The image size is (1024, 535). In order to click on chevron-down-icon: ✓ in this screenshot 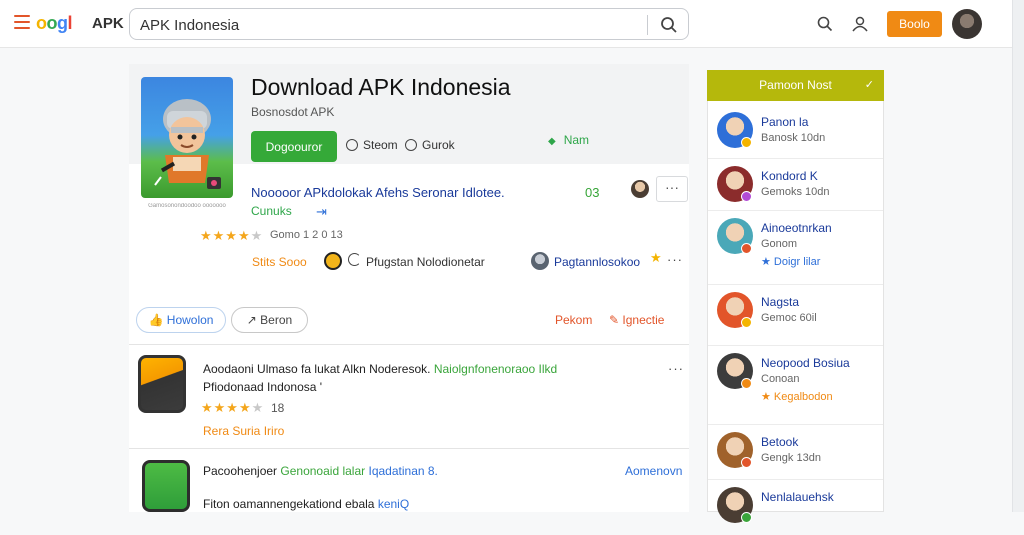, I will do `click(869, 85)`.